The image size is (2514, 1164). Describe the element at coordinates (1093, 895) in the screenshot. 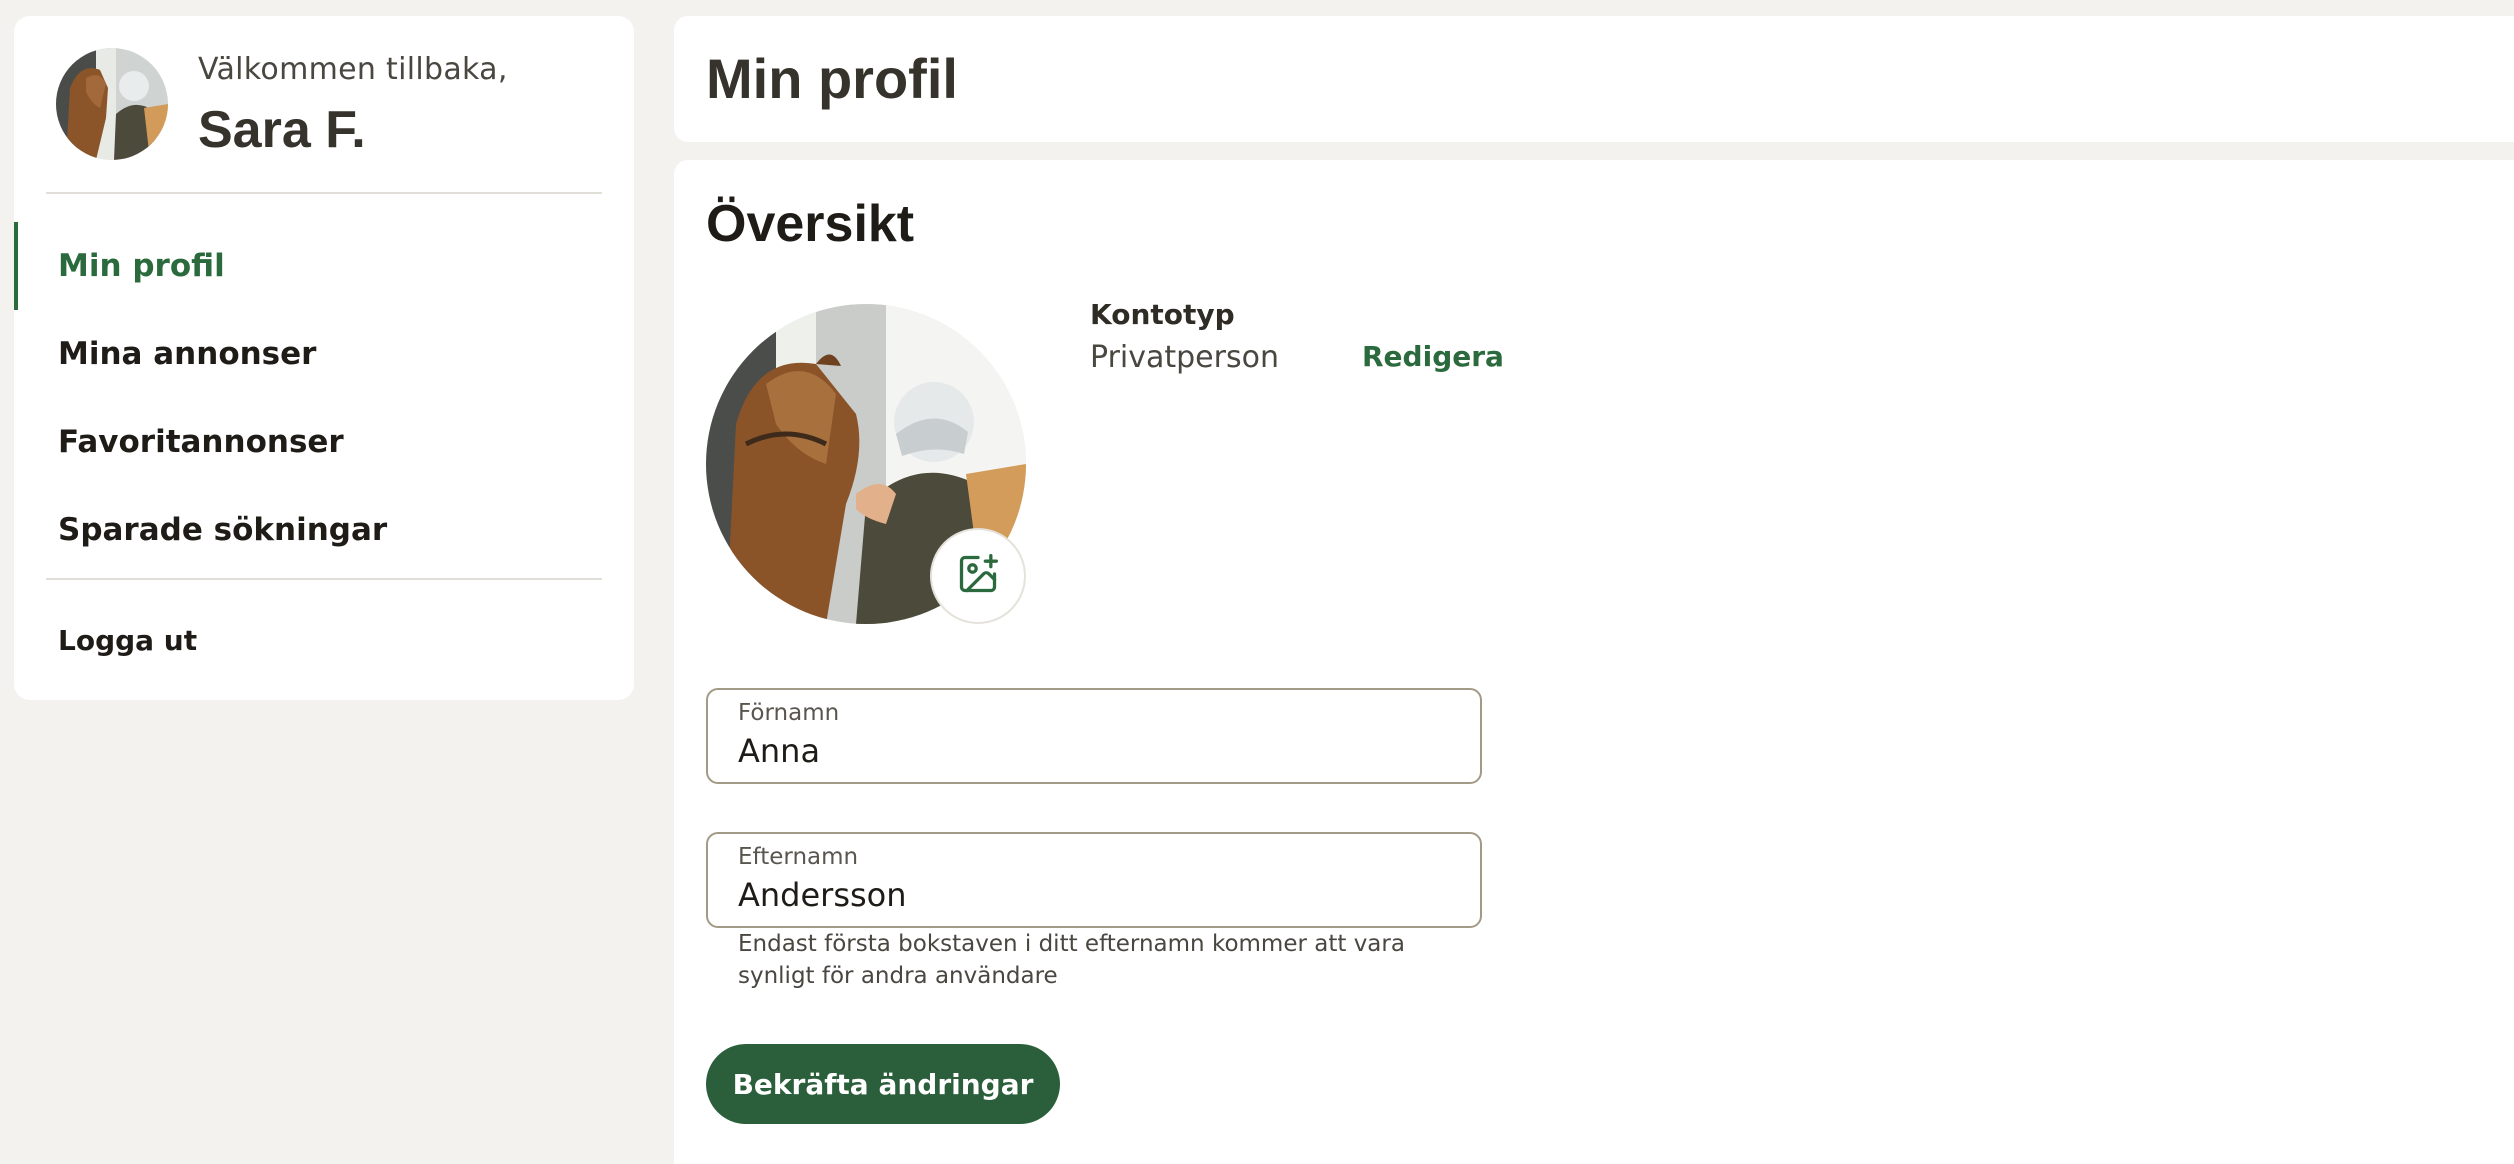

I see `last-name-input` at that location.